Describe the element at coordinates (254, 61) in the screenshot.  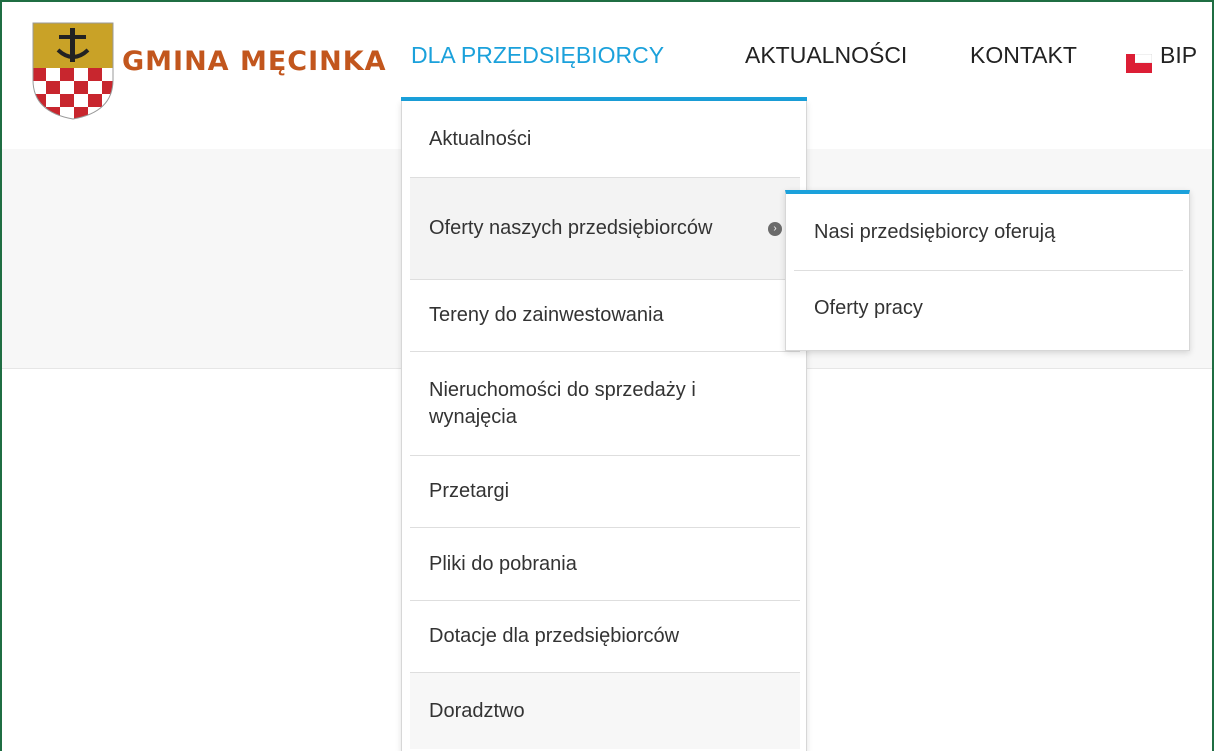
I see `site-name: GMINA MĘCINKA` at that location.